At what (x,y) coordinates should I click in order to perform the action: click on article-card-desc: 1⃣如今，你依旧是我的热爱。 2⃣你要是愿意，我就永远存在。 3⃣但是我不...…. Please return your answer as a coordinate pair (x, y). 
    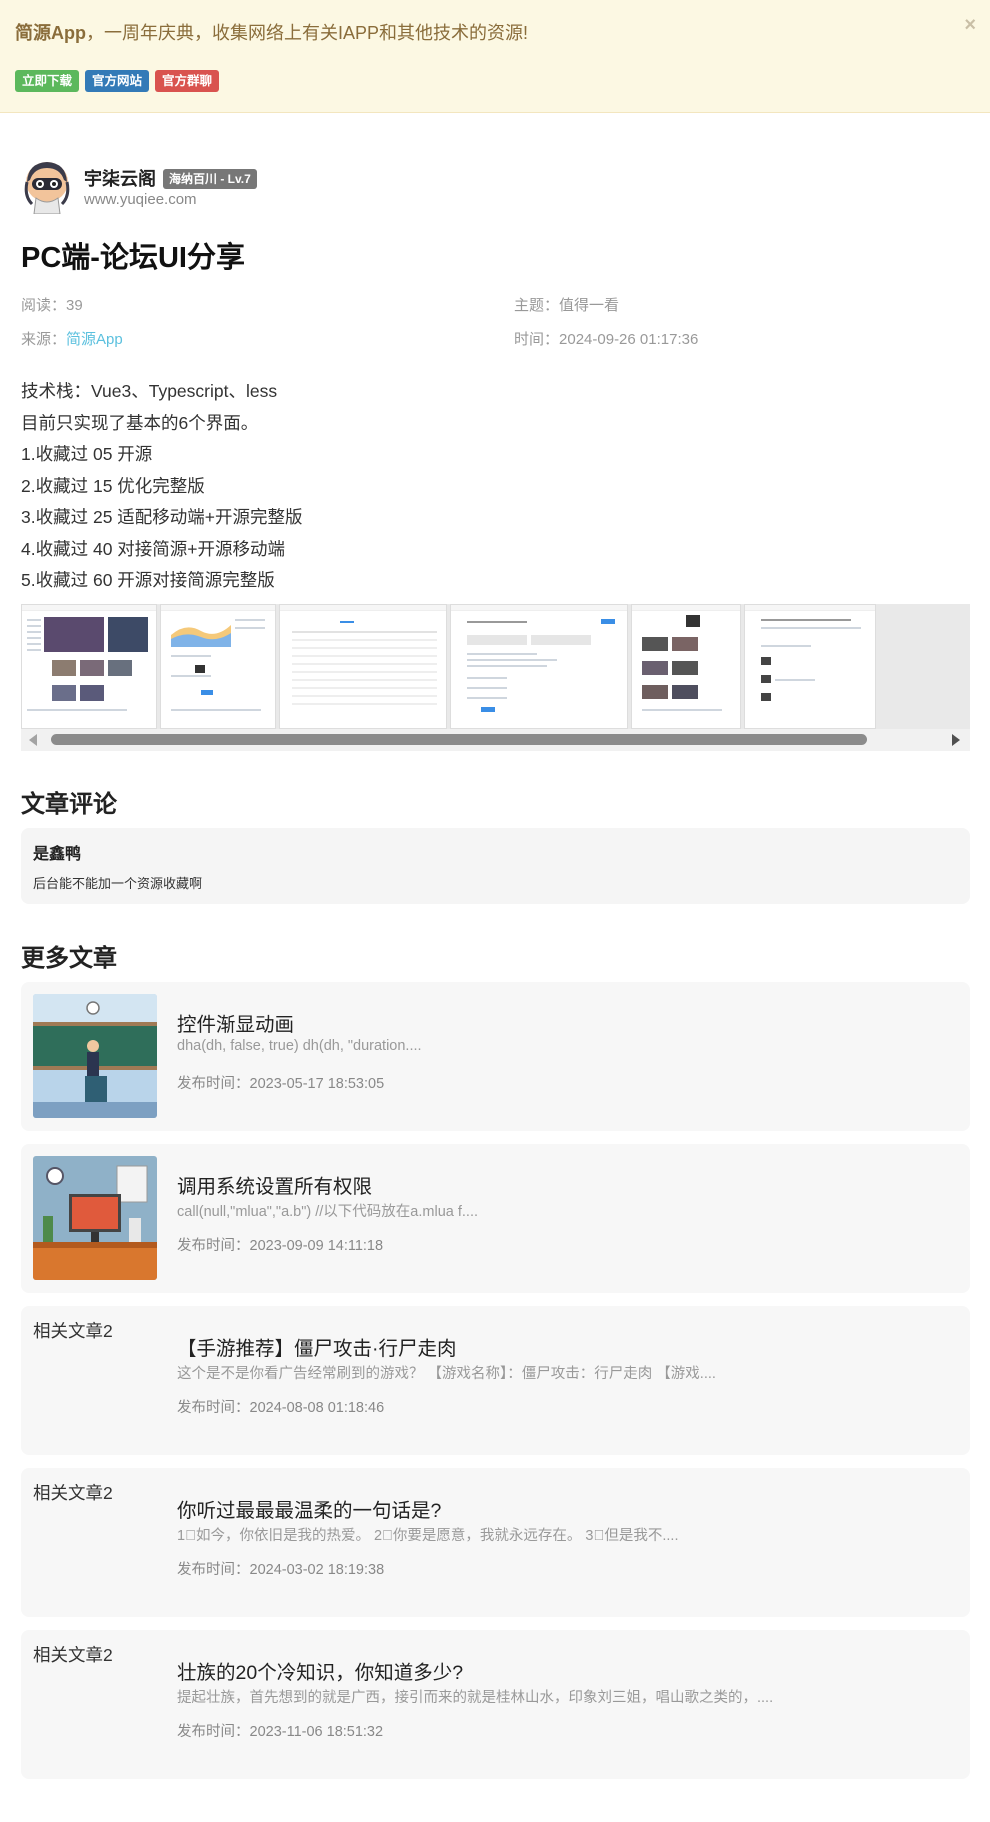
    Looking at the image, I should click on (428, 1536).